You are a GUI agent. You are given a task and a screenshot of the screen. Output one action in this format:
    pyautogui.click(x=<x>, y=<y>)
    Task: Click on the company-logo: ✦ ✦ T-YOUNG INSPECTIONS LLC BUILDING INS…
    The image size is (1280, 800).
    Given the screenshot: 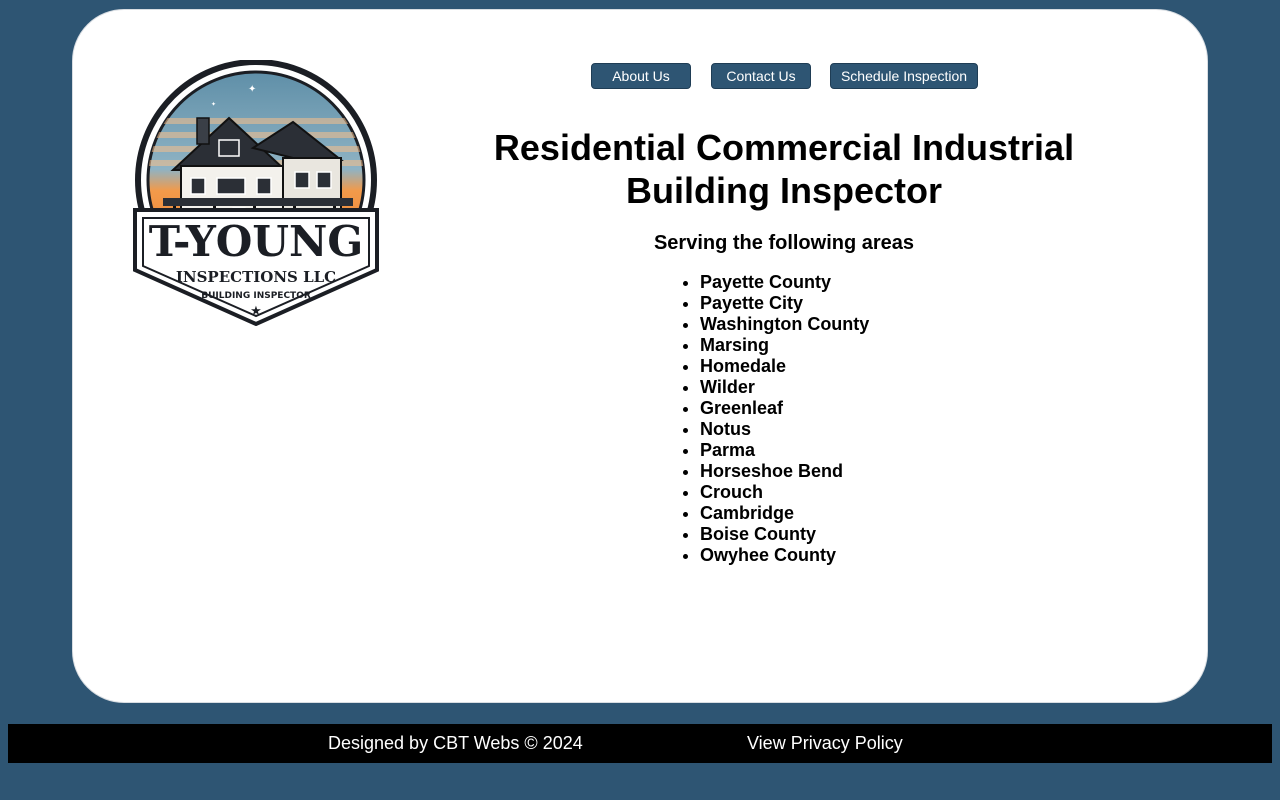 What is the action you would take?
    pyautogui.click(x=256, y=193)
    